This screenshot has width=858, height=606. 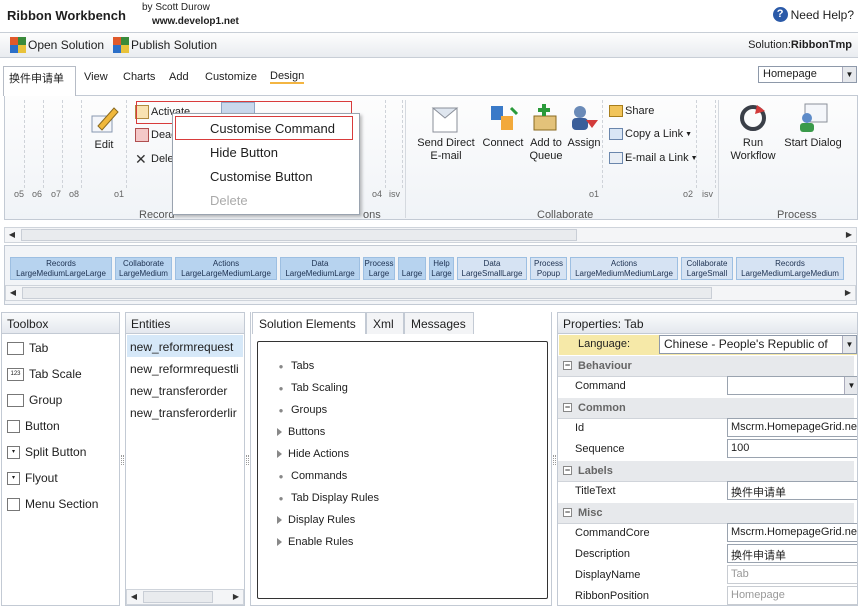 I want to click on id-field: Mscrm.HomepageGrid.nev, so click(x=792, y=427).